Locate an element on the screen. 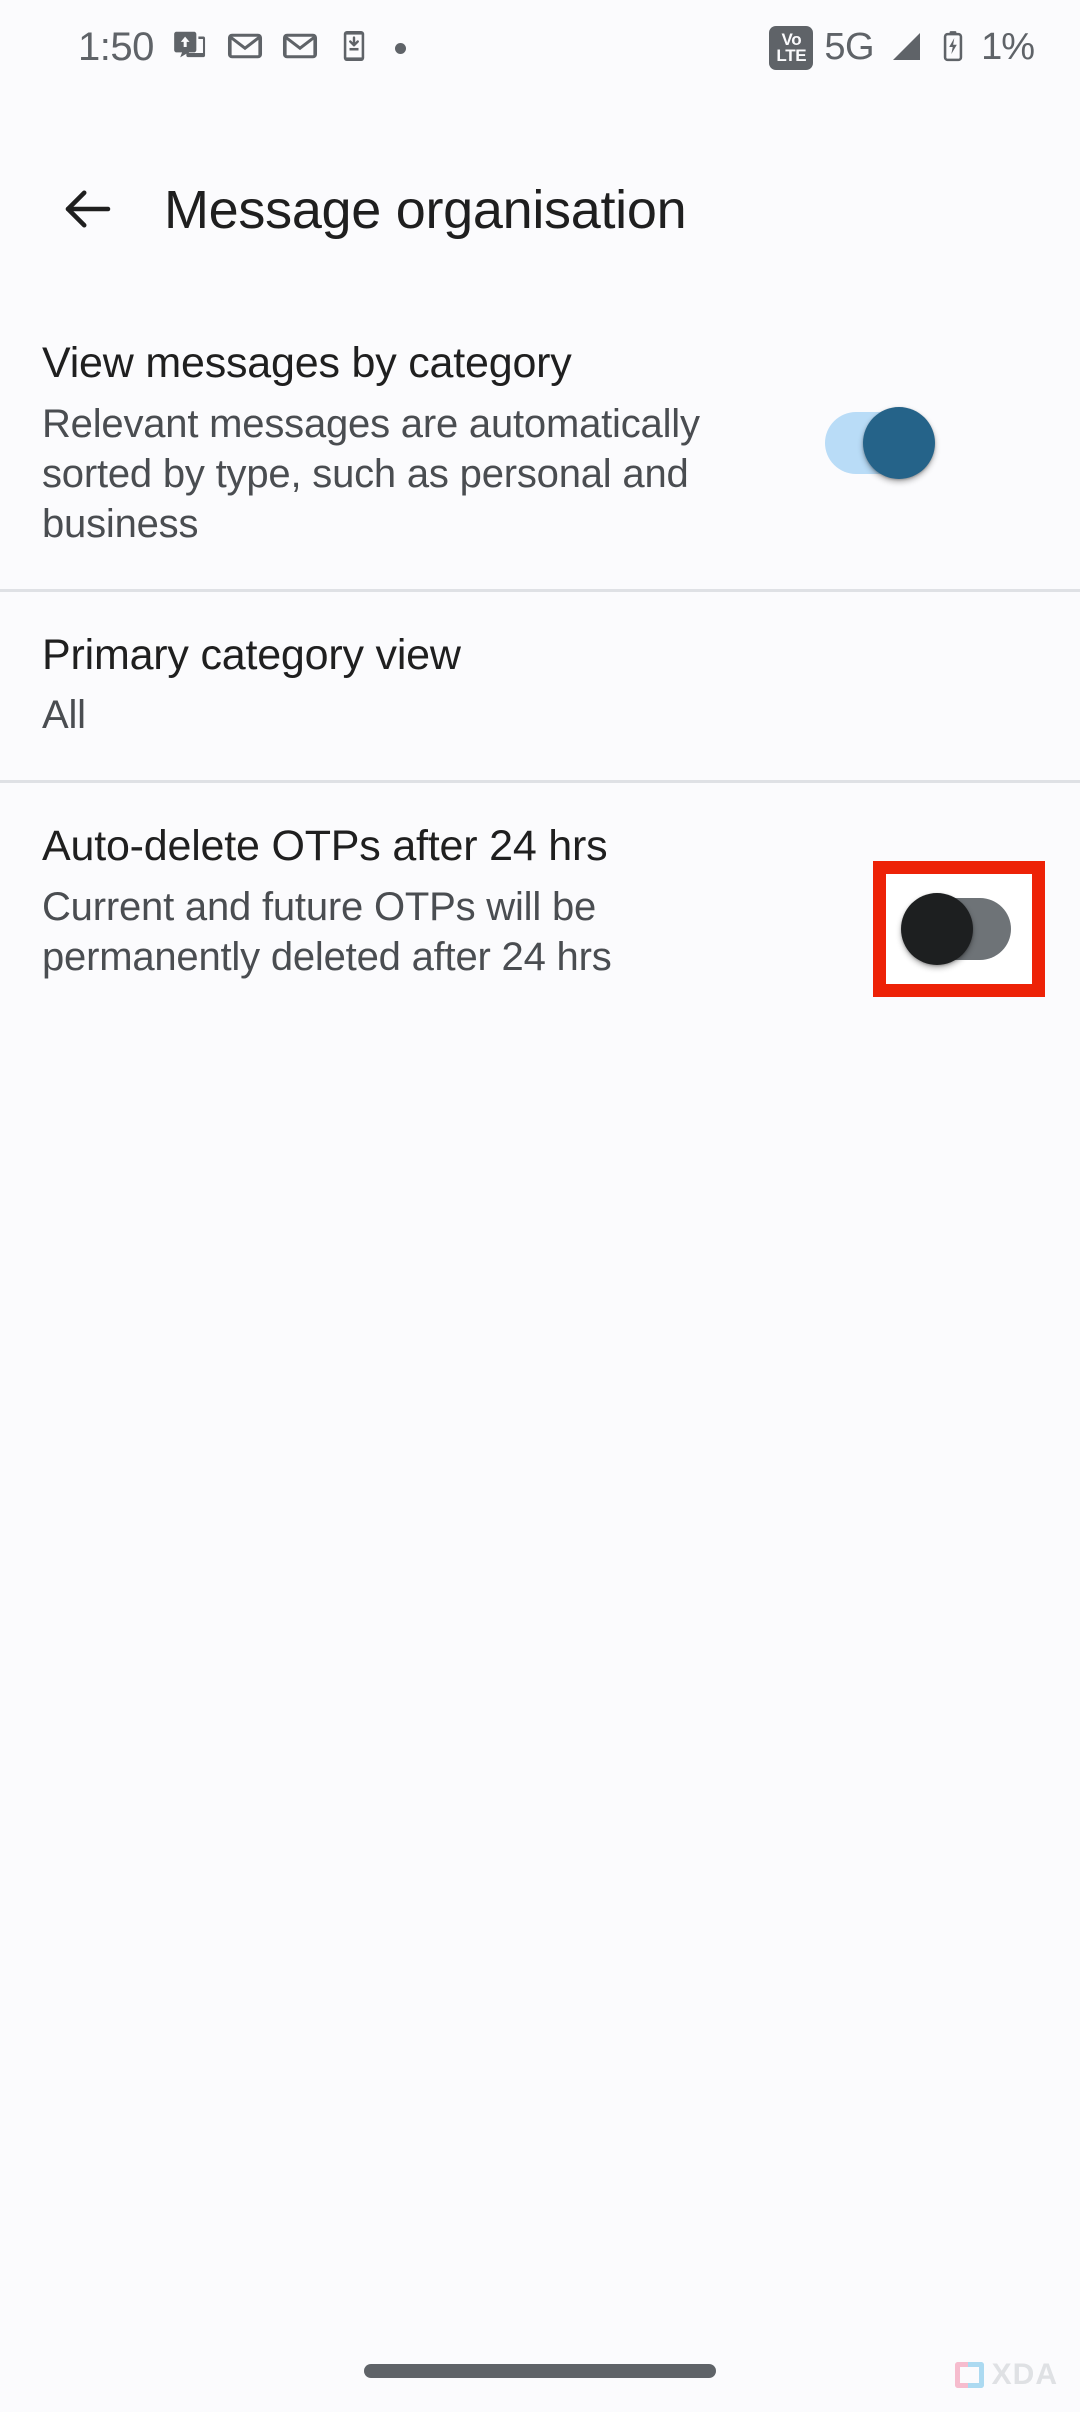 This screenshot has height=2412, width=1080. volte-bottom-text: LTE is located at coordinates (791, 55).